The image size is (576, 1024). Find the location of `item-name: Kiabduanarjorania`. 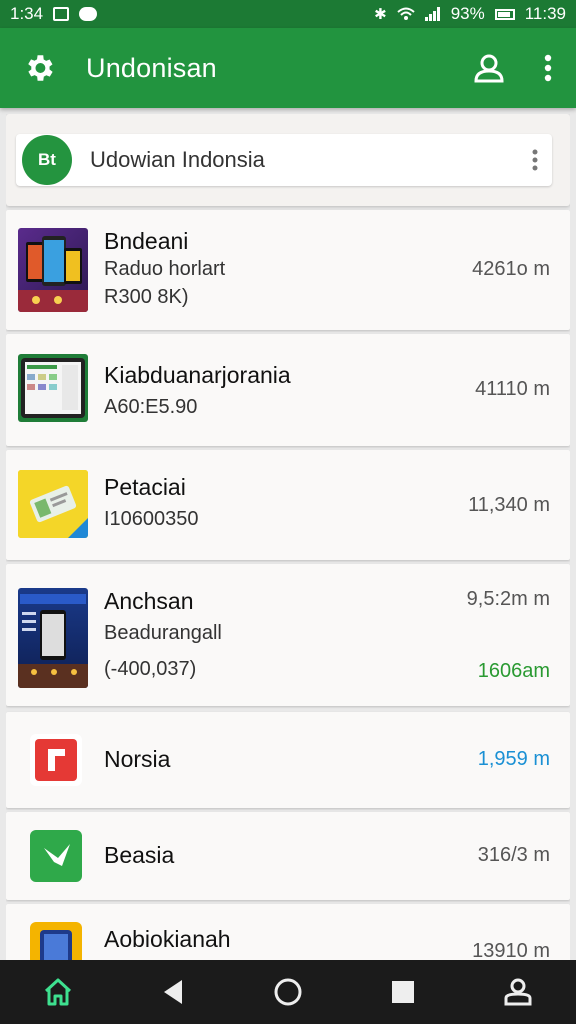

item-name: Kiabduanarjorania is located at coordinates (197, 375).